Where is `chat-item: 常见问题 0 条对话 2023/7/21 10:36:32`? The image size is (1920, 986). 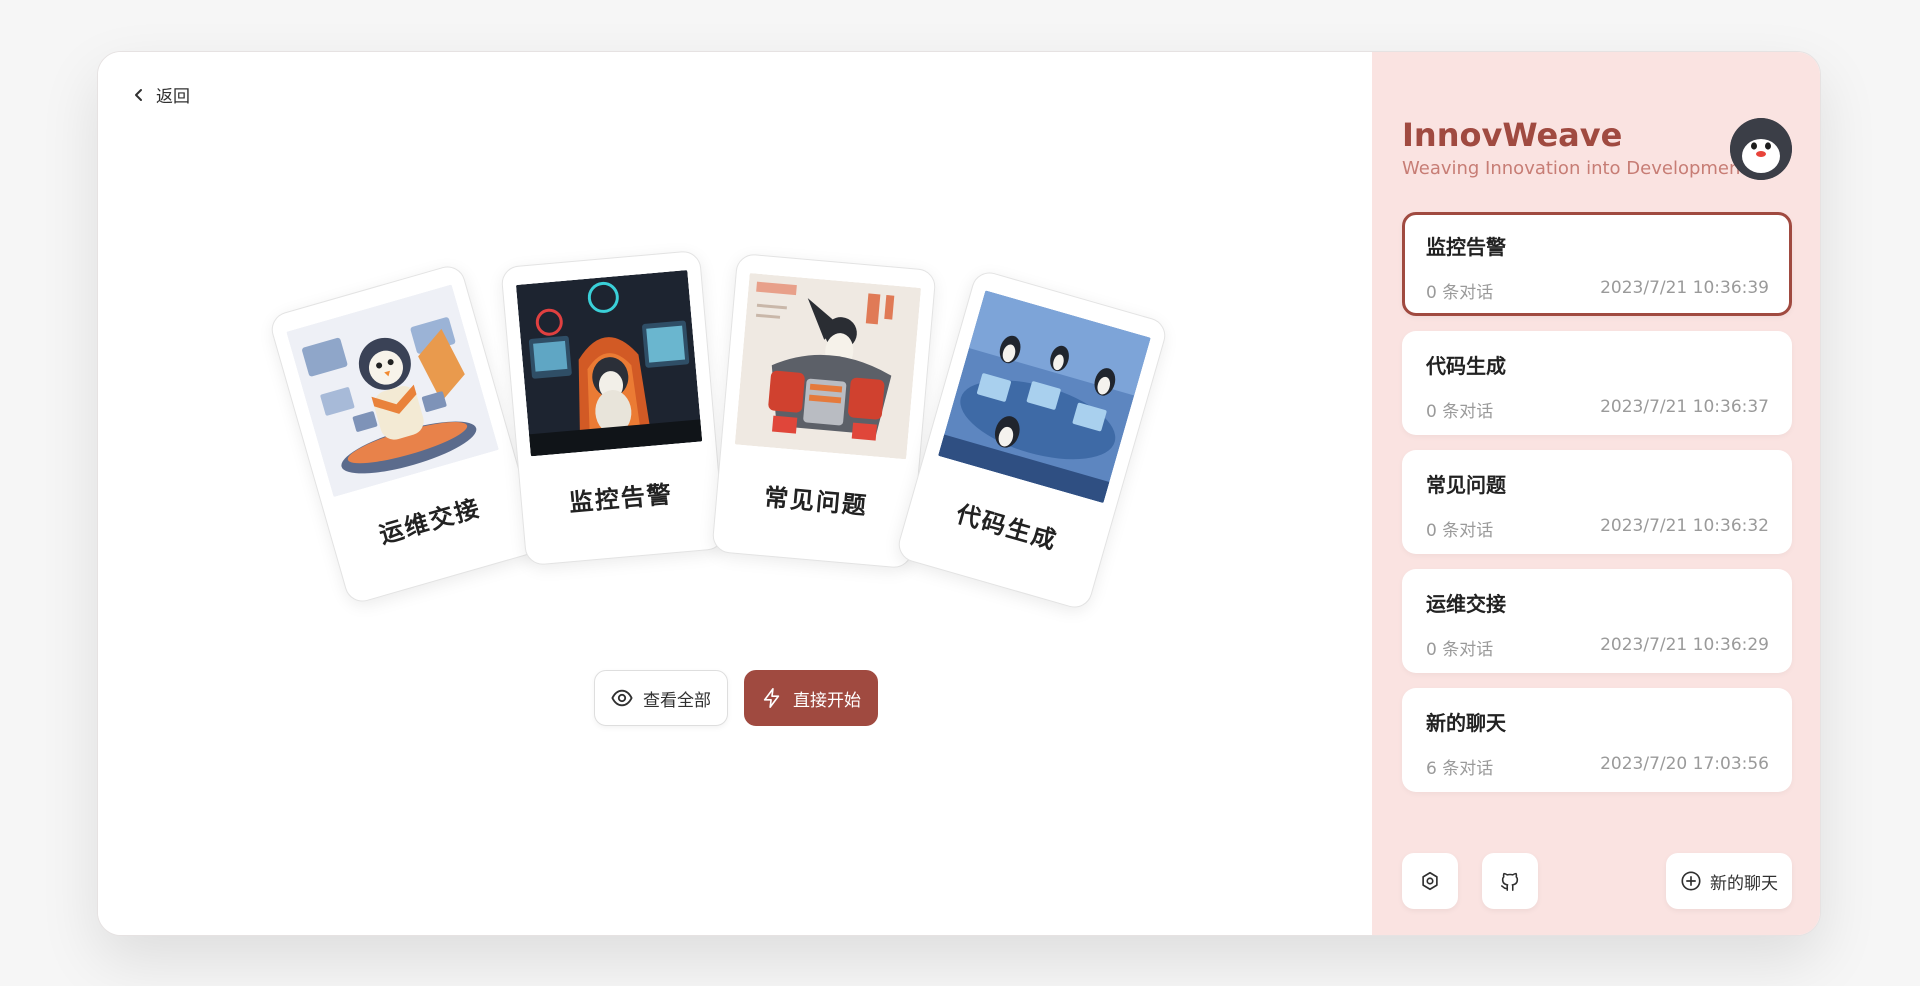 chat-item: 常见问题 0 条对话 2023/7/21 10:36:32 is located at coordinates (1597, 502).